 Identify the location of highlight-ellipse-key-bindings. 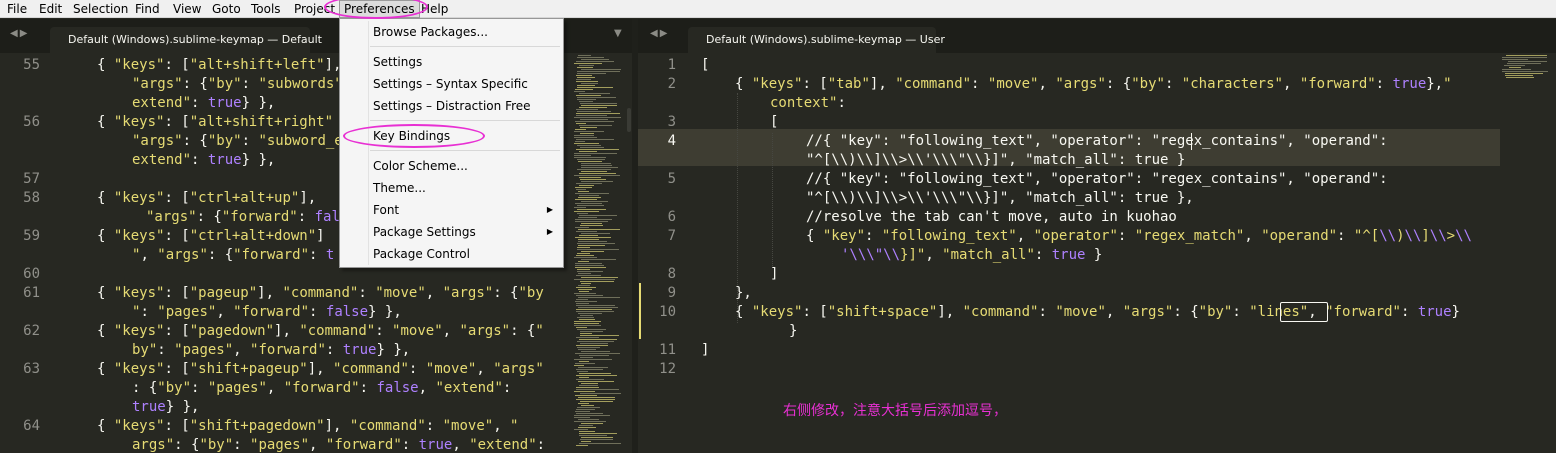
(414, 136).